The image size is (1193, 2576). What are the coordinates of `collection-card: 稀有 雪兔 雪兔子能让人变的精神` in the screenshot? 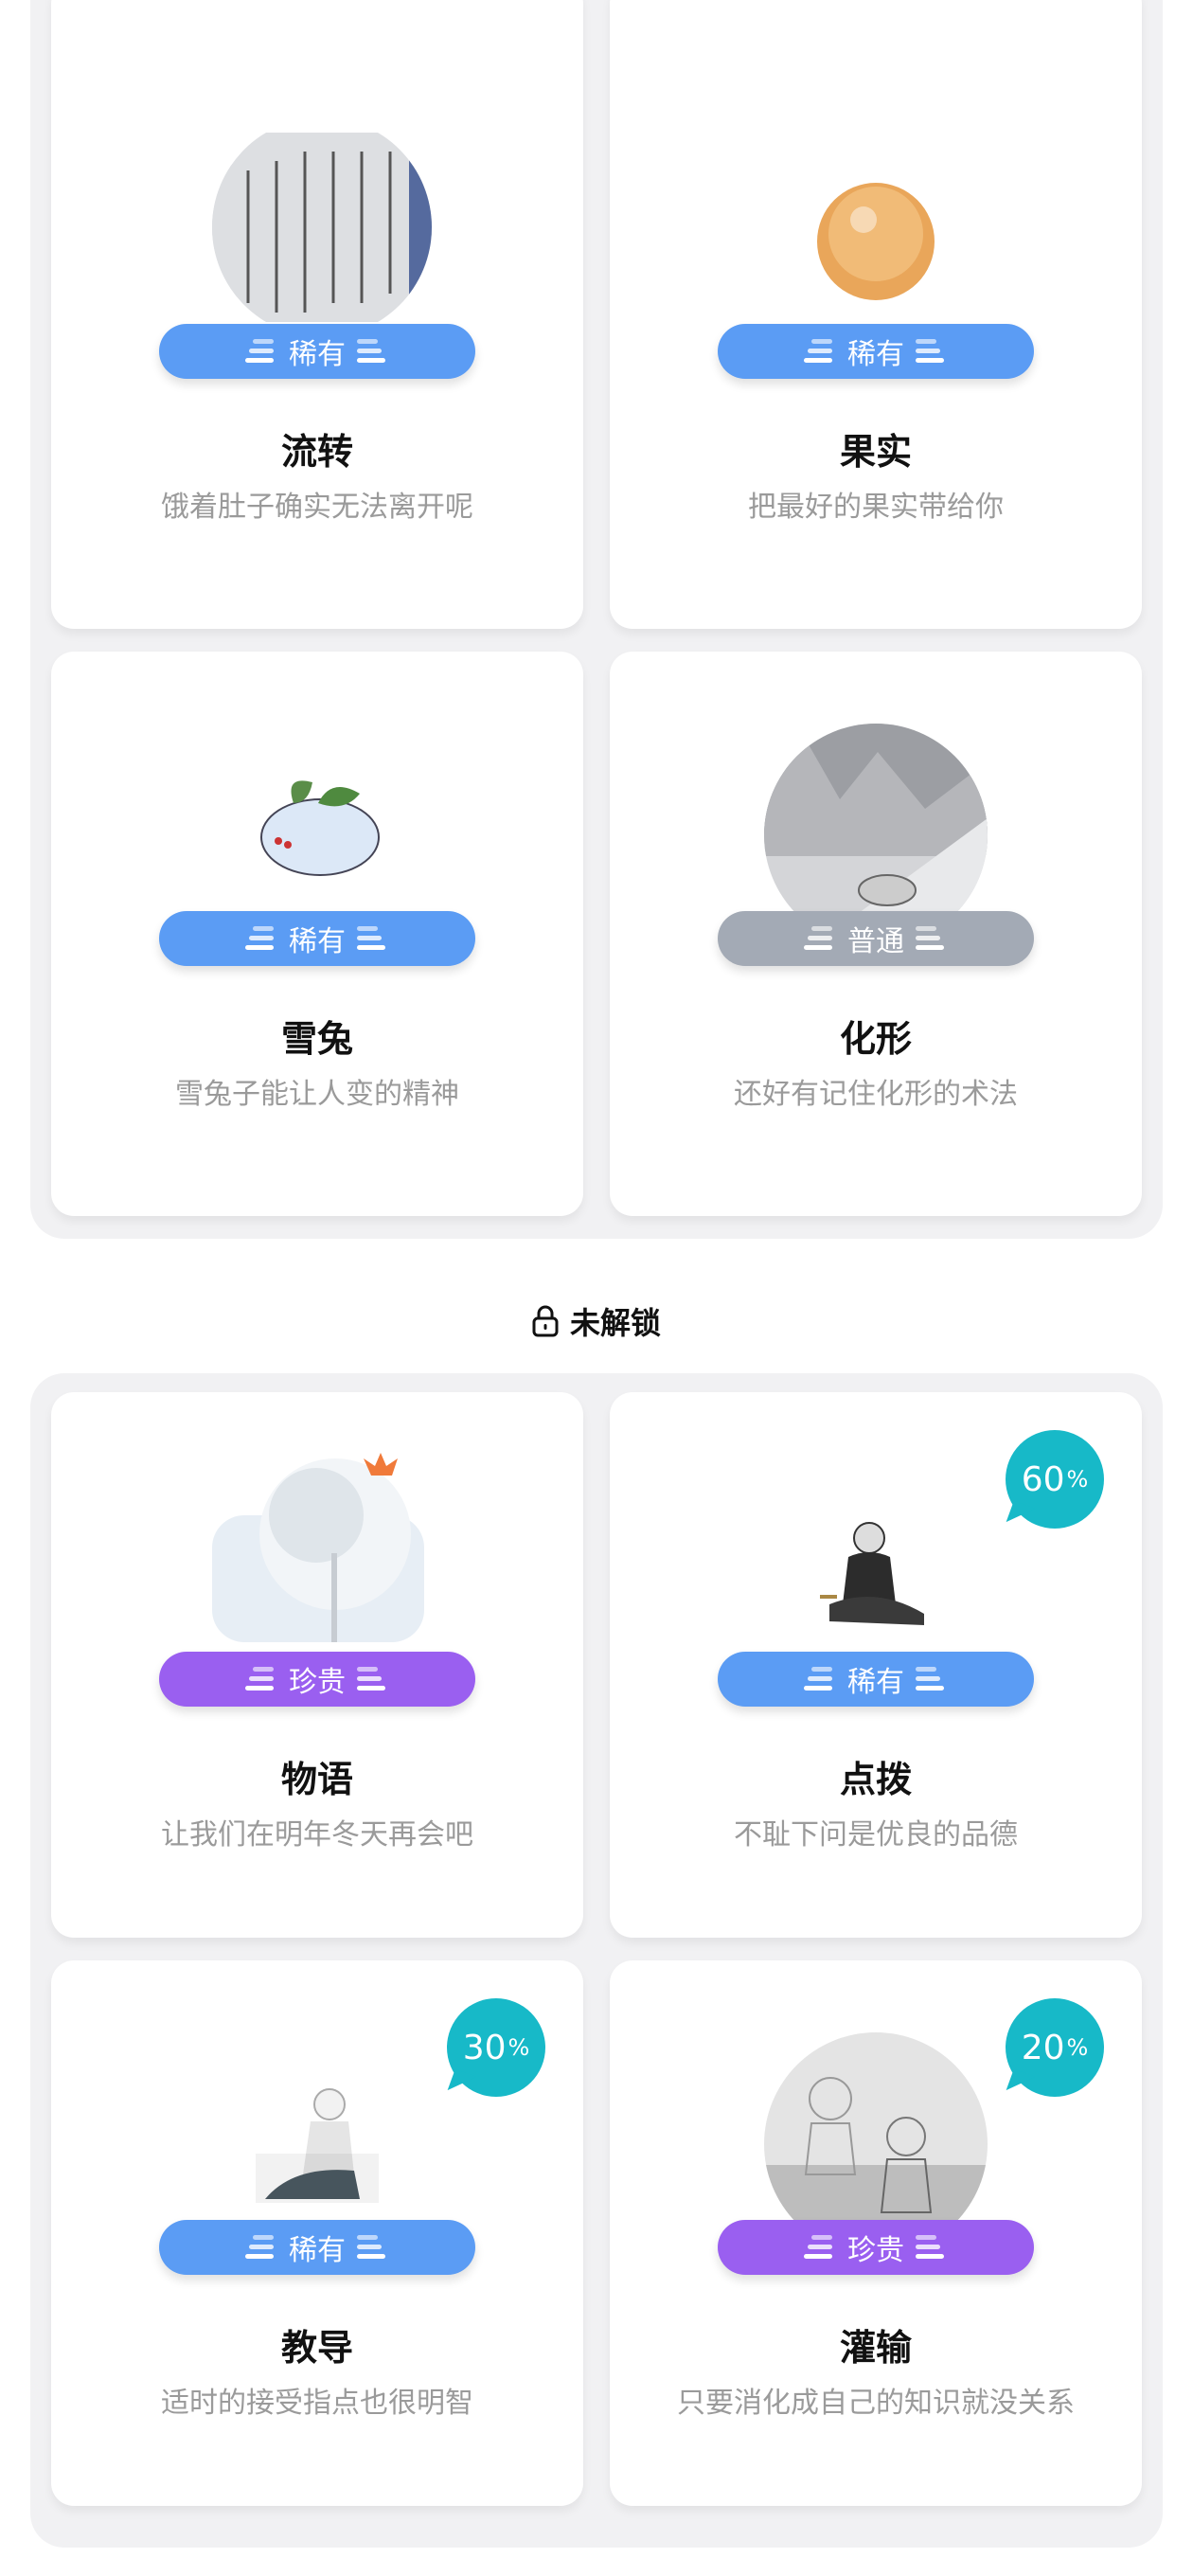 It's located at (317, 934).